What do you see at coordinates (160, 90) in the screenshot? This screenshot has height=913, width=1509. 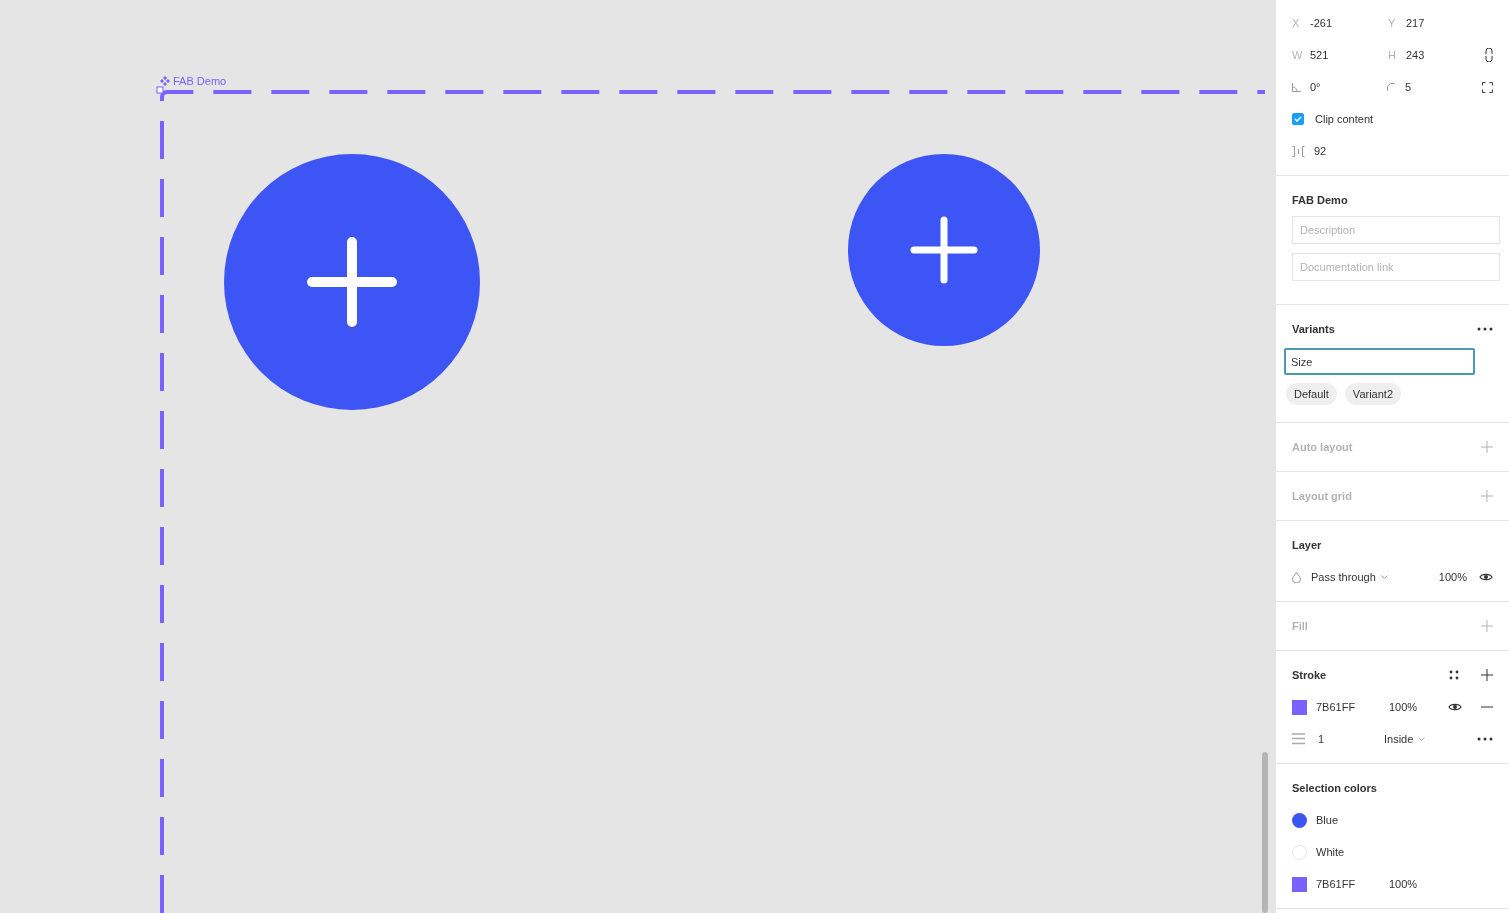 I see `resize-handle` at bounding box center [160, 90].